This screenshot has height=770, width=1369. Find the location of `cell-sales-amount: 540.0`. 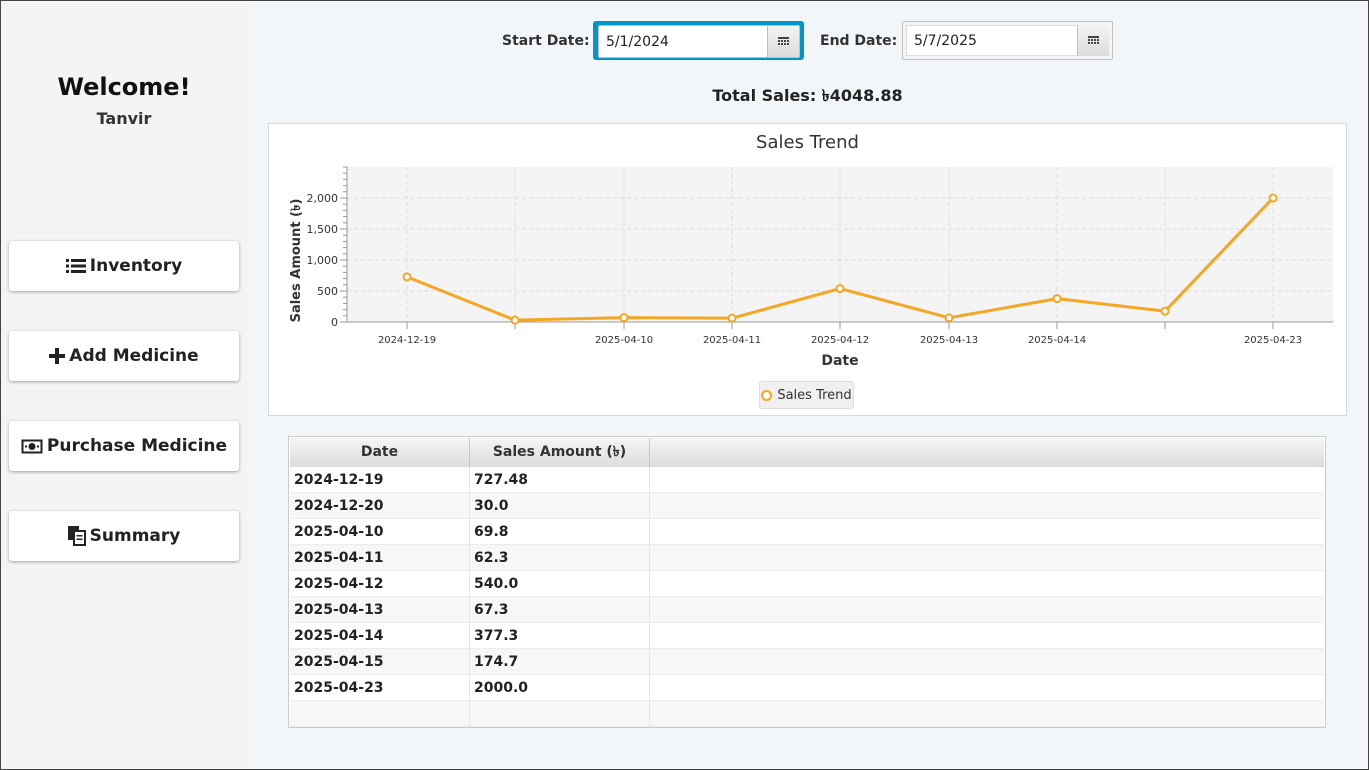

cell-sales-amount: 540.0 is located at coordinates (560, 584).